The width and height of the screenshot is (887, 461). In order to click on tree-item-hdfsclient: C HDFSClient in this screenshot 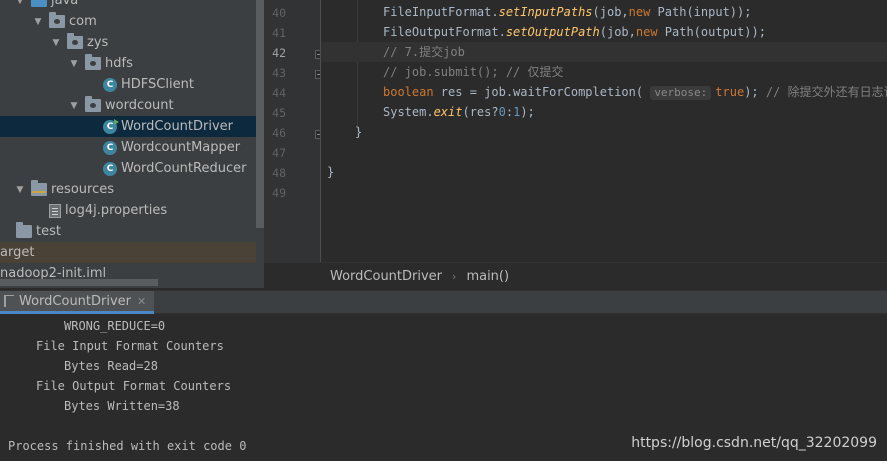, I will do `click(128, 84)`.